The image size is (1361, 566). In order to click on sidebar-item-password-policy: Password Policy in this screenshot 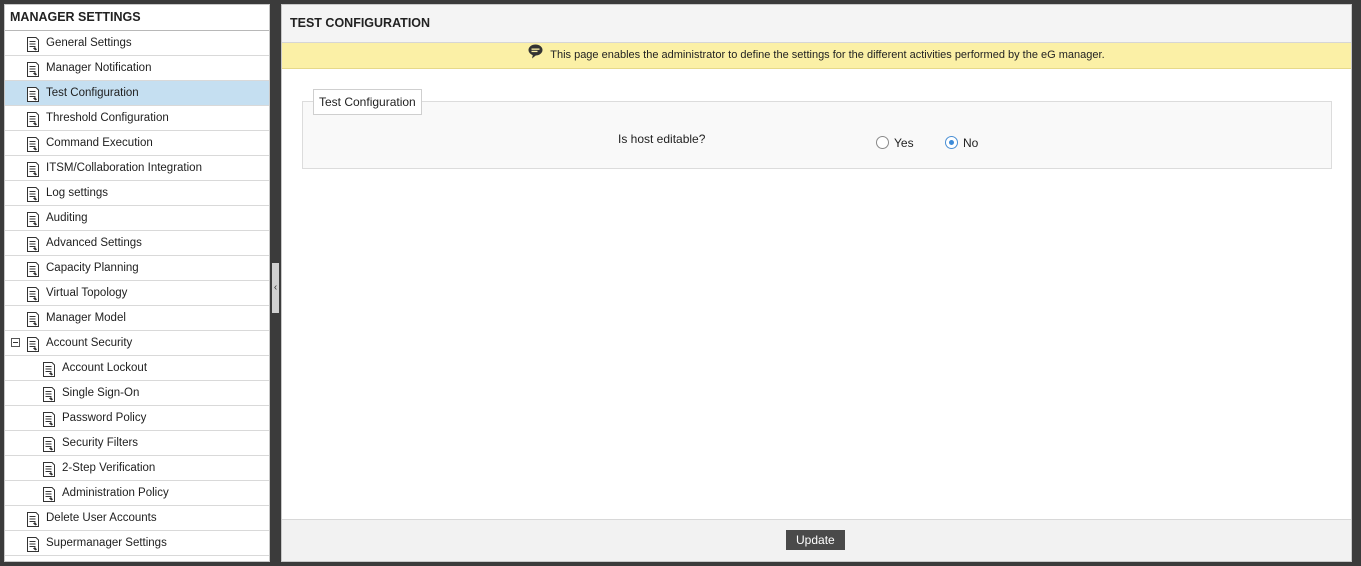, I will do `click(137, 418)`.